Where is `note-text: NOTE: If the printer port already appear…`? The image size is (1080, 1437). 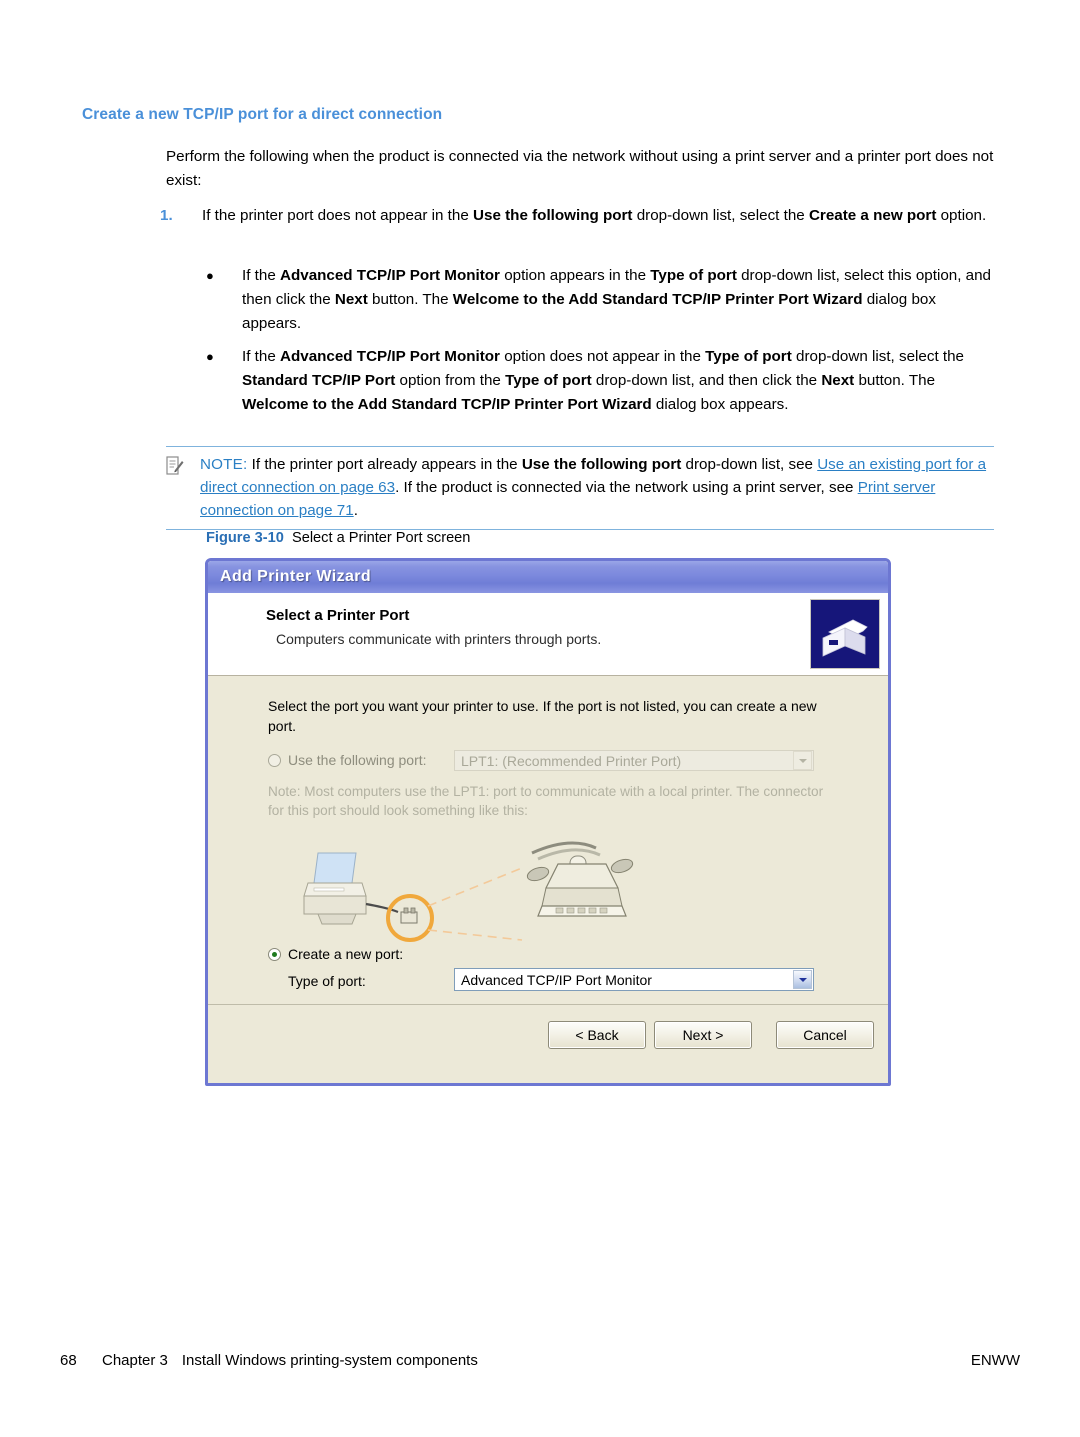 note-text: NOTE: If the printer port already appear… is located at coordinates (597, 487).